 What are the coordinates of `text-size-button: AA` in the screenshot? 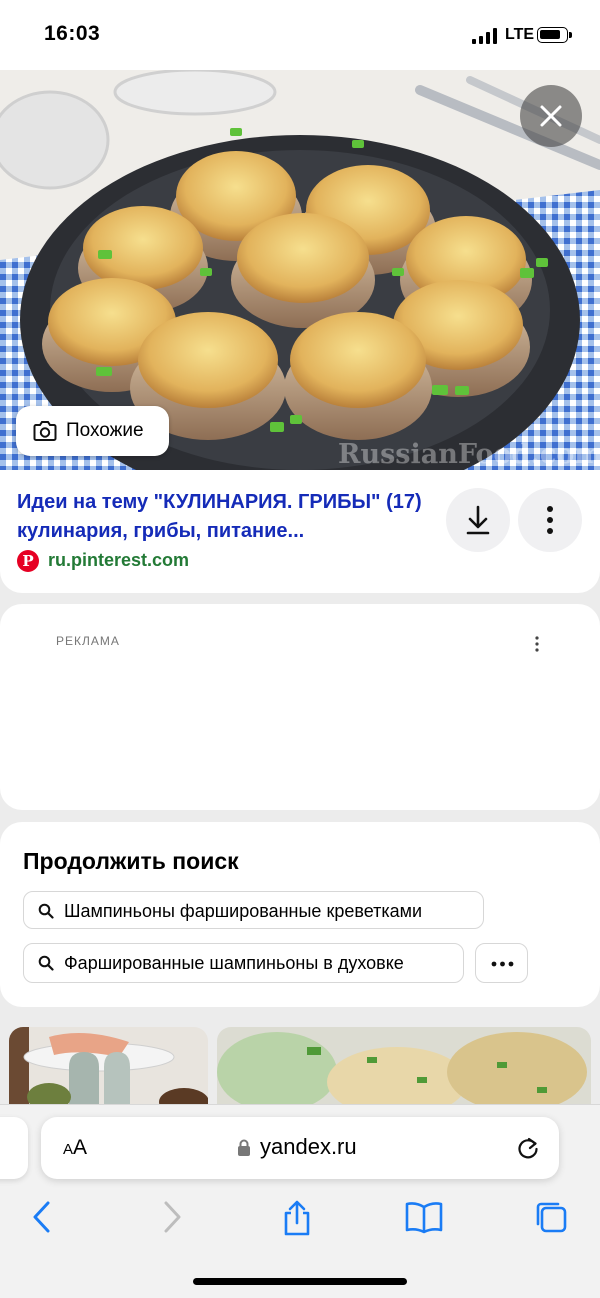 It's located at (75, 1148).